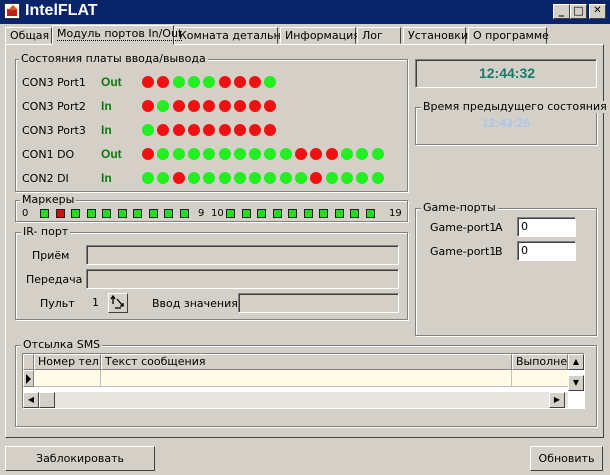 The image size is (610, 475). I want to click on port-direction: In, so click(106, 106).